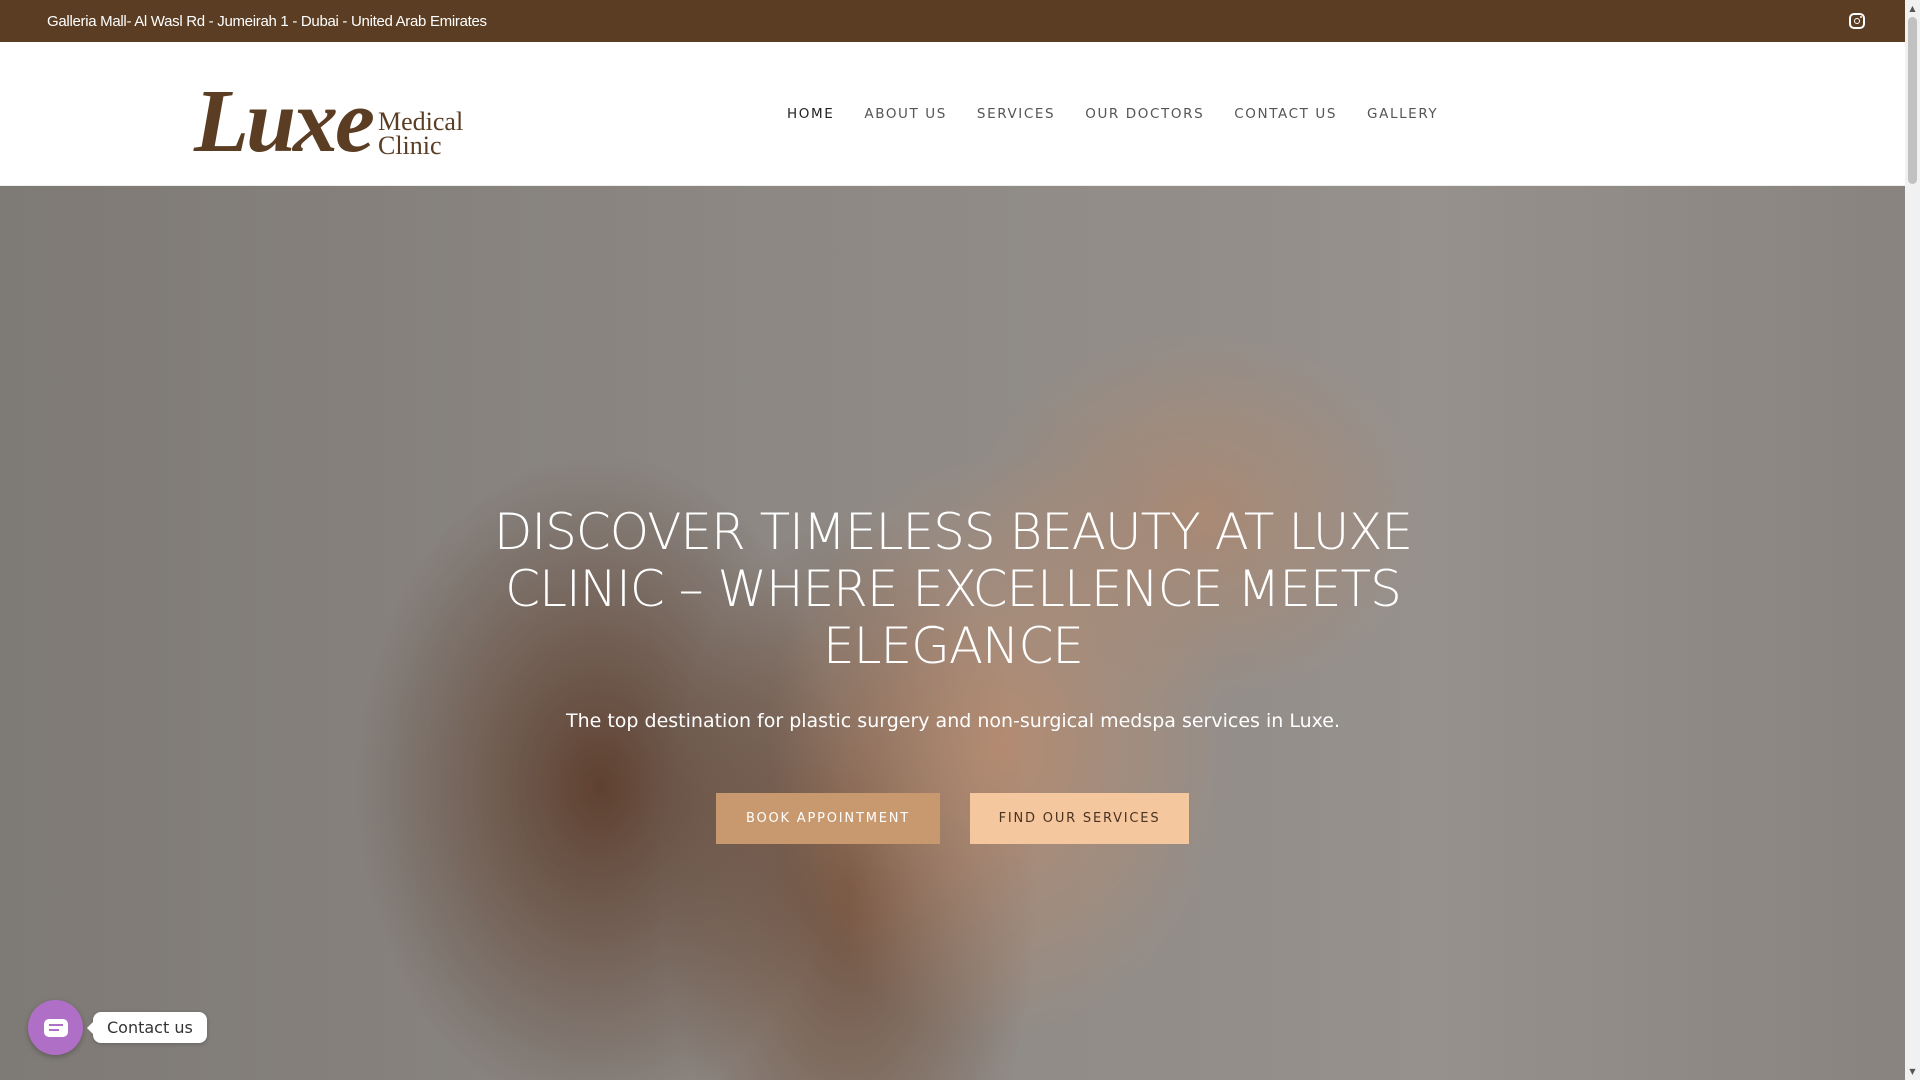 This screenshot has height=1080, width=1920. I want to click on logo-subtitle: Medical Clinic, so click(420, 134).